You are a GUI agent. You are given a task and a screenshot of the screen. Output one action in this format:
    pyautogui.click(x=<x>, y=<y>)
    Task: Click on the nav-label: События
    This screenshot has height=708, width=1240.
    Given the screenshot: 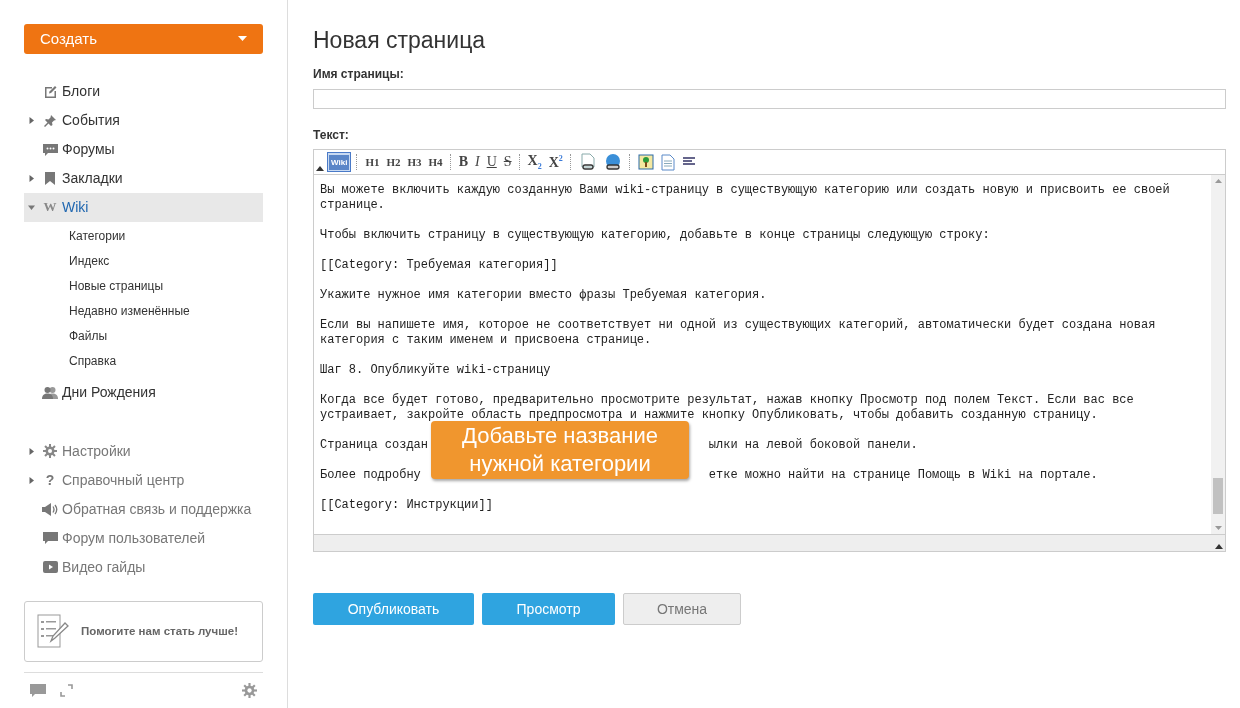 What is the action you would take?
    pyautogui.click(x=91, y=120)
    